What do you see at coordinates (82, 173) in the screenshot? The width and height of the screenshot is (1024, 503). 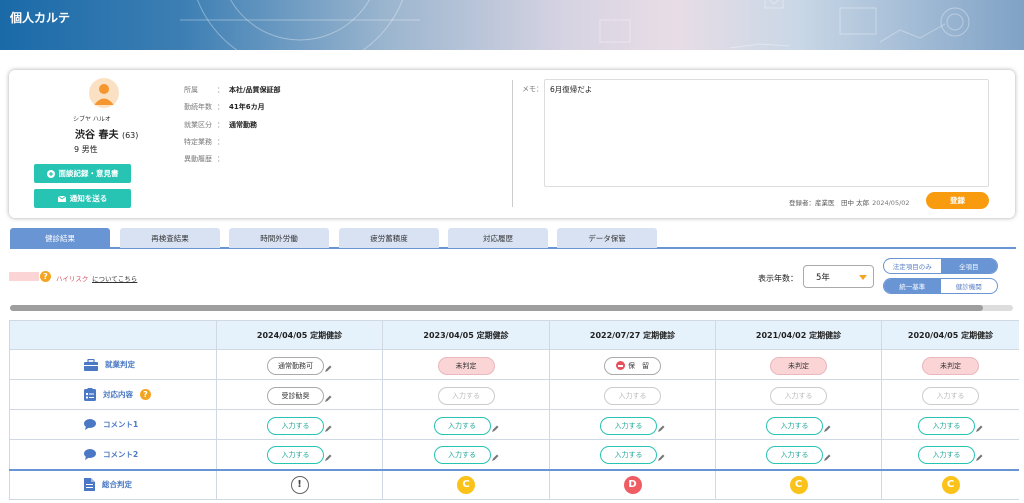 I see `consult-record-button: 面談記録・意見書` at bounding box center [82, 173].